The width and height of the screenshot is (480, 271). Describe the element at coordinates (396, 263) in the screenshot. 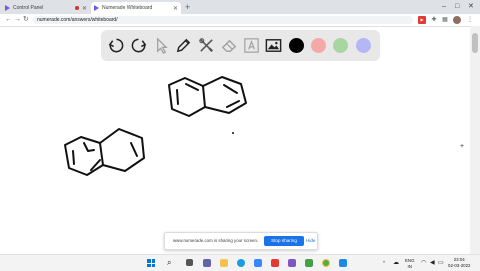

I see `network-icon: ☁` at that location.